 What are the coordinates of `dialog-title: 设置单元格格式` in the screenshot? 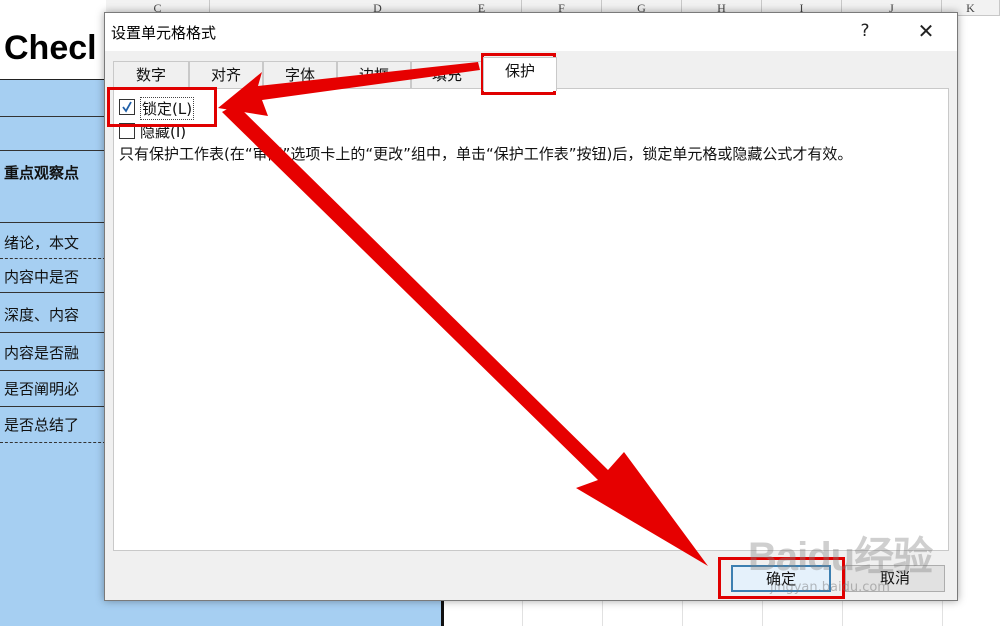 It's located at (164, 33).